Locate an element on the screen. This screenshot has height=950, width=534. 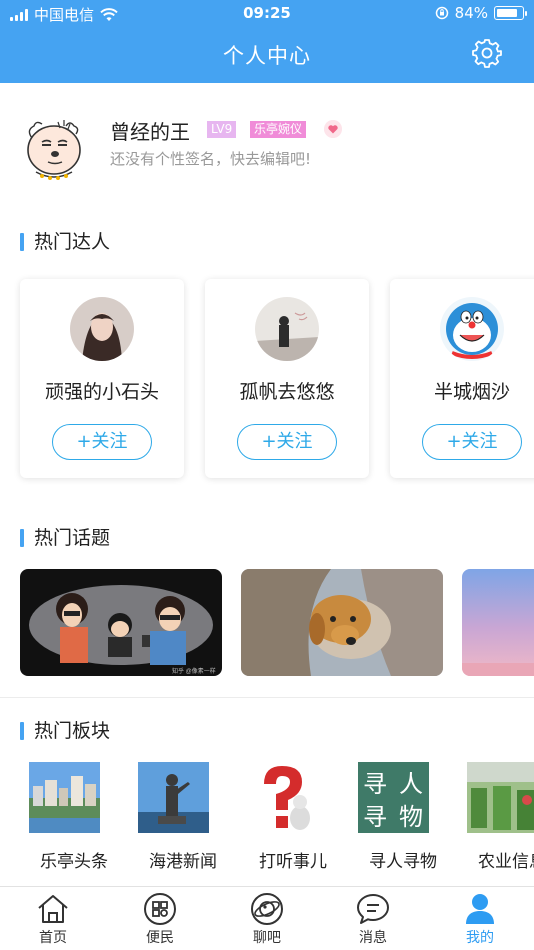
board-item: 海港新闻 is located at coordinates (183, 817).